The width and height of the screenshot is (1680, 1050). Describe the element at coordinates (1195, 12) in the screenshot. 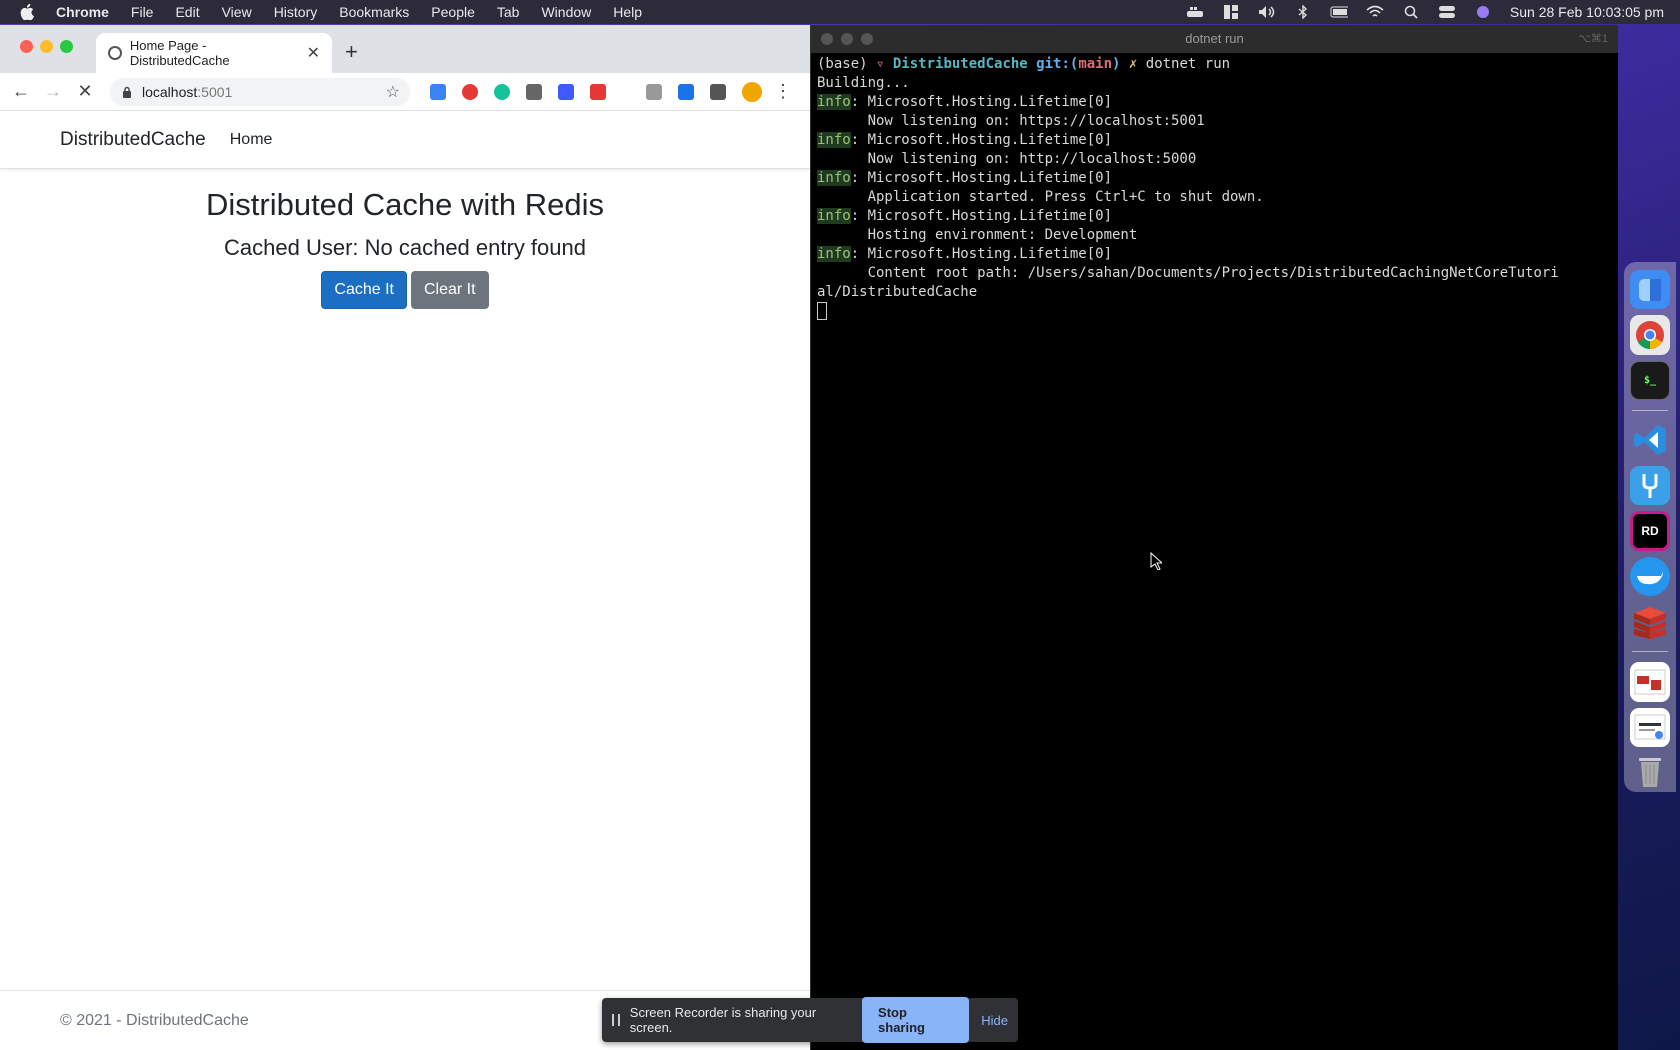

I see `docker-status-icon` at that location.